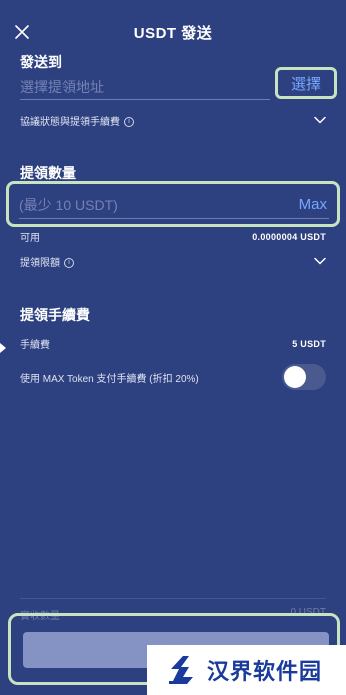 This screenshot has width=346, height=695. What do you see at coordinates (40, 263) in the screenshot?
I see `withdraw-limit-label: 提領限額` at bounding box center [40, 263].